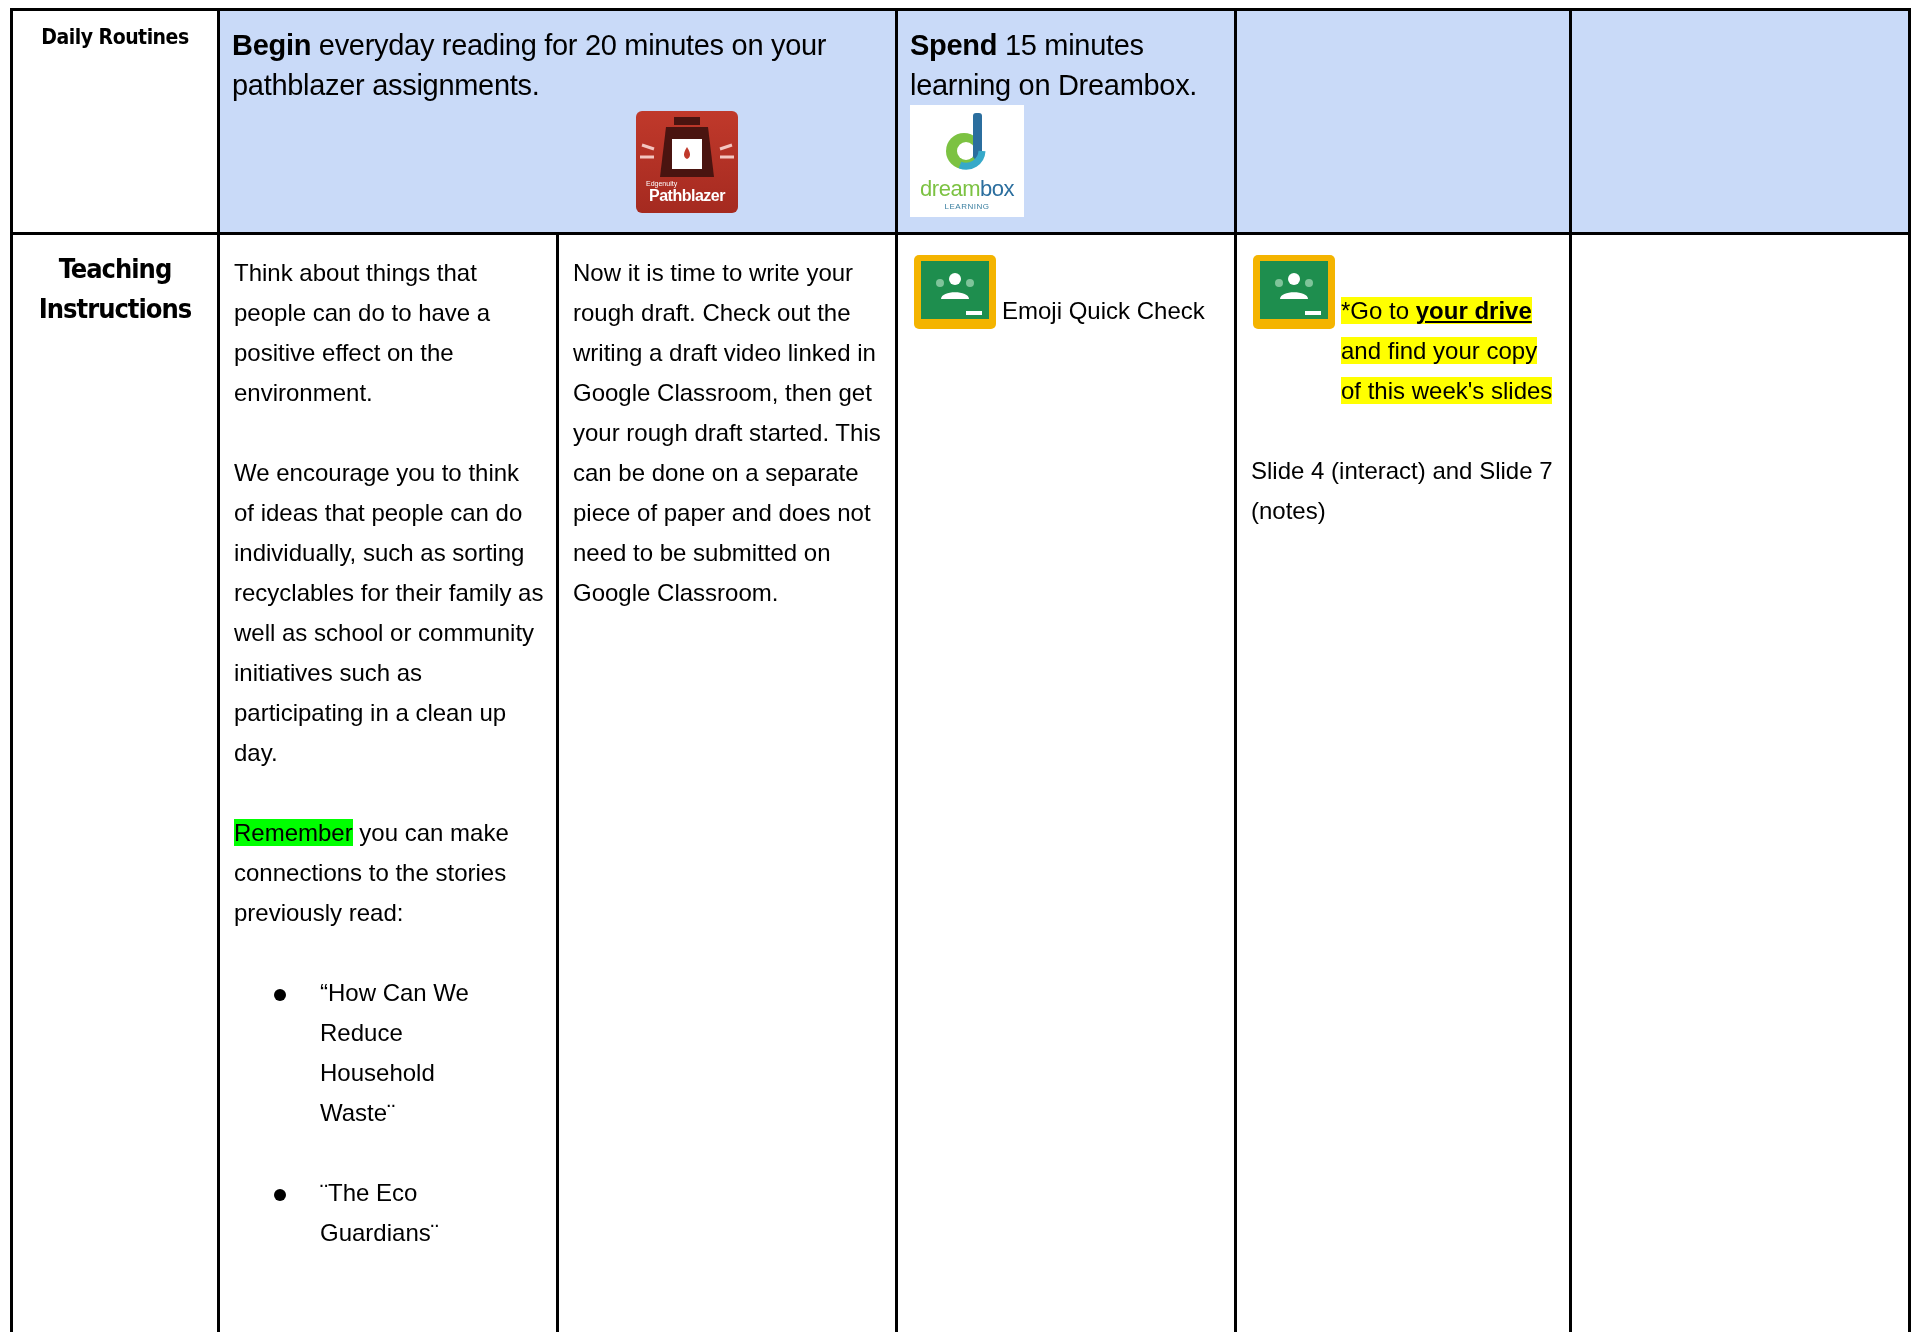 Image resolution: width=1915 pixels, height=1340 pixels. What do you see at coordinates (967, 206) in the screenshot?
I see `logo-tagline: LEARNING` at bounding box center [967, 206].